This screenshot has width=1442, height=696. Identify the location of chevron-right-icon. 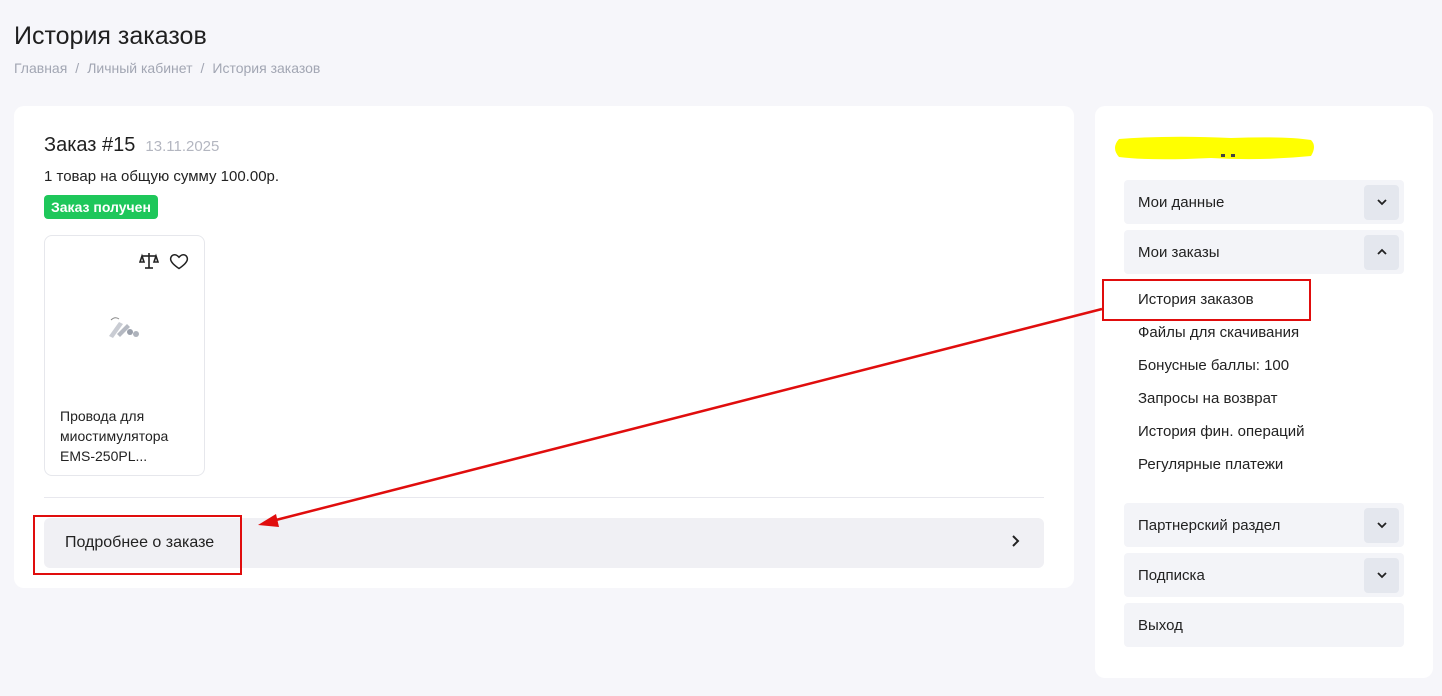
(1016, 543).